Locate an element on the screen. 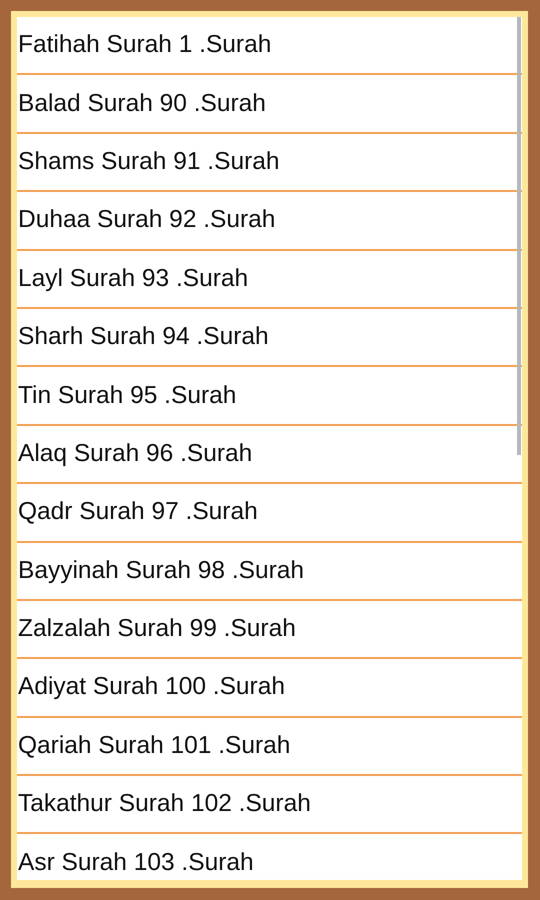  surah-list-item: Qadr Surah 97 .Surah is located at coordinates (269, 513).